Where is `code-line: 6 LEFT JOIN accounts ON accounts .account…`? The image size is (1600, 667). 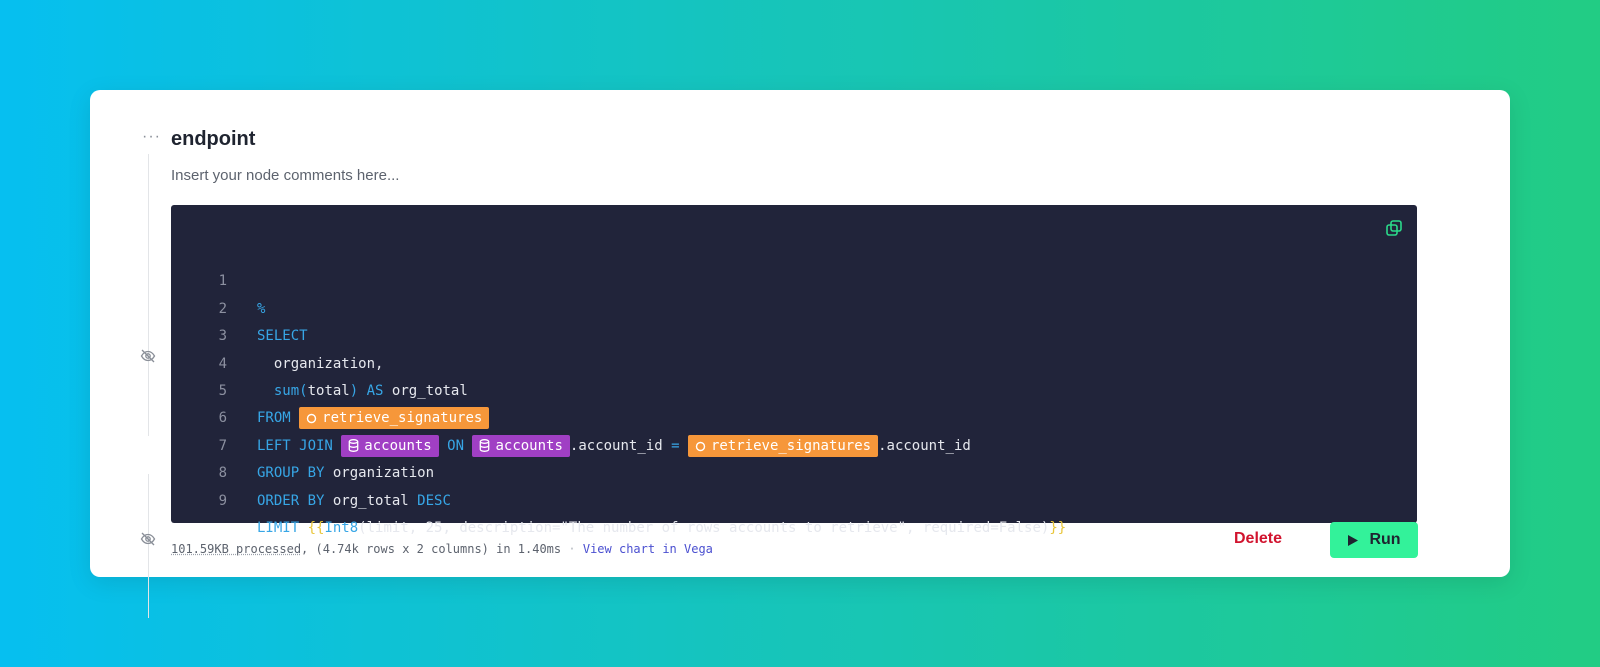 code-line: 6 LEFT JOIN accounts ON accounts .account… is located at coordinates (794, 417).